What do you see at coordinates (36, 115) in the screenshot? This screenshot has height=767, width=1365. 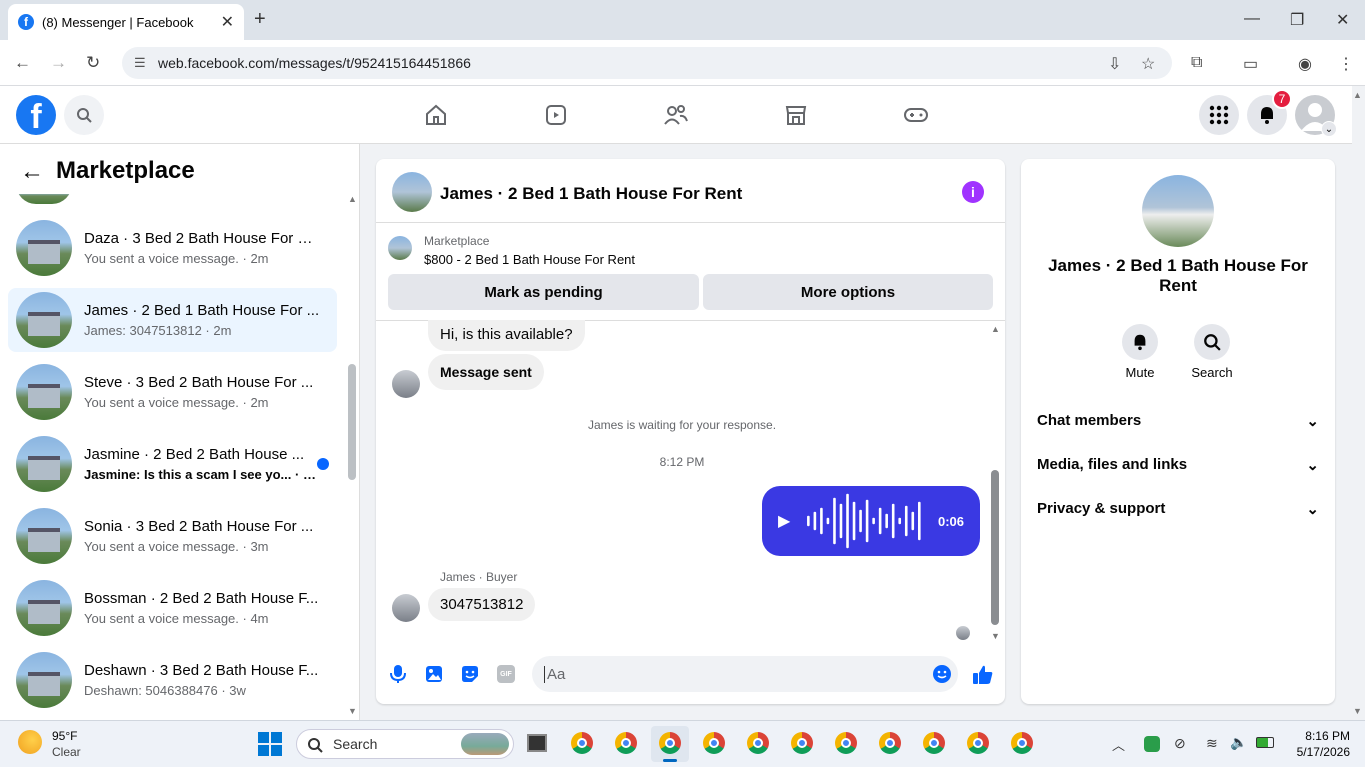 I see `facebook-logo-icon: f` at bounding box center [36, 115].